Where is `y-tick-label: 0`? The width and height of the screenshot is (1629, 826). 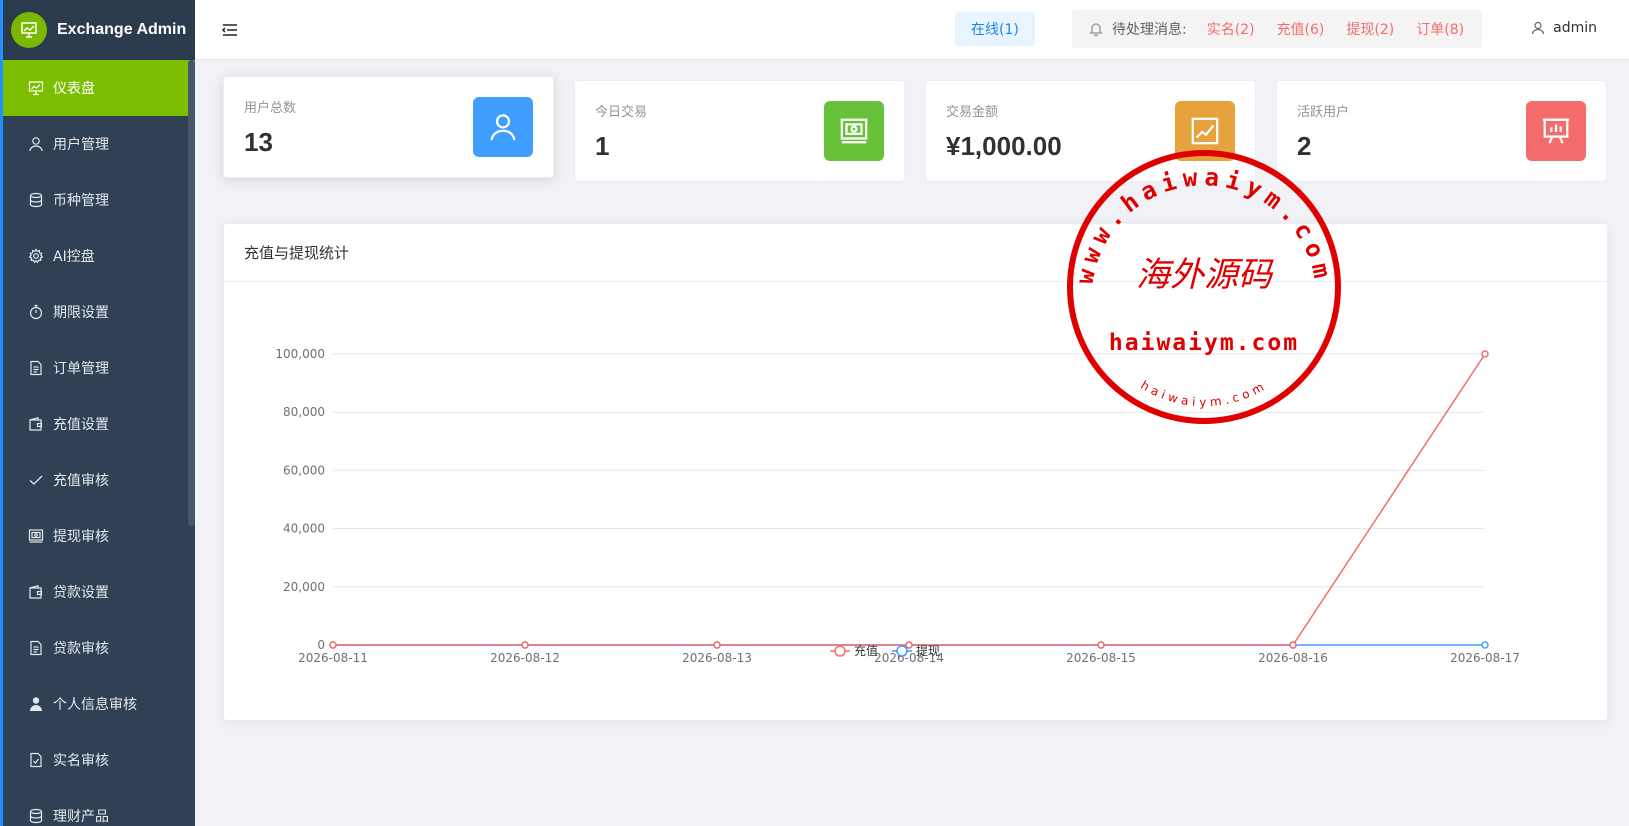
y-tick-label: 0 is located at coordinates (321, 645).